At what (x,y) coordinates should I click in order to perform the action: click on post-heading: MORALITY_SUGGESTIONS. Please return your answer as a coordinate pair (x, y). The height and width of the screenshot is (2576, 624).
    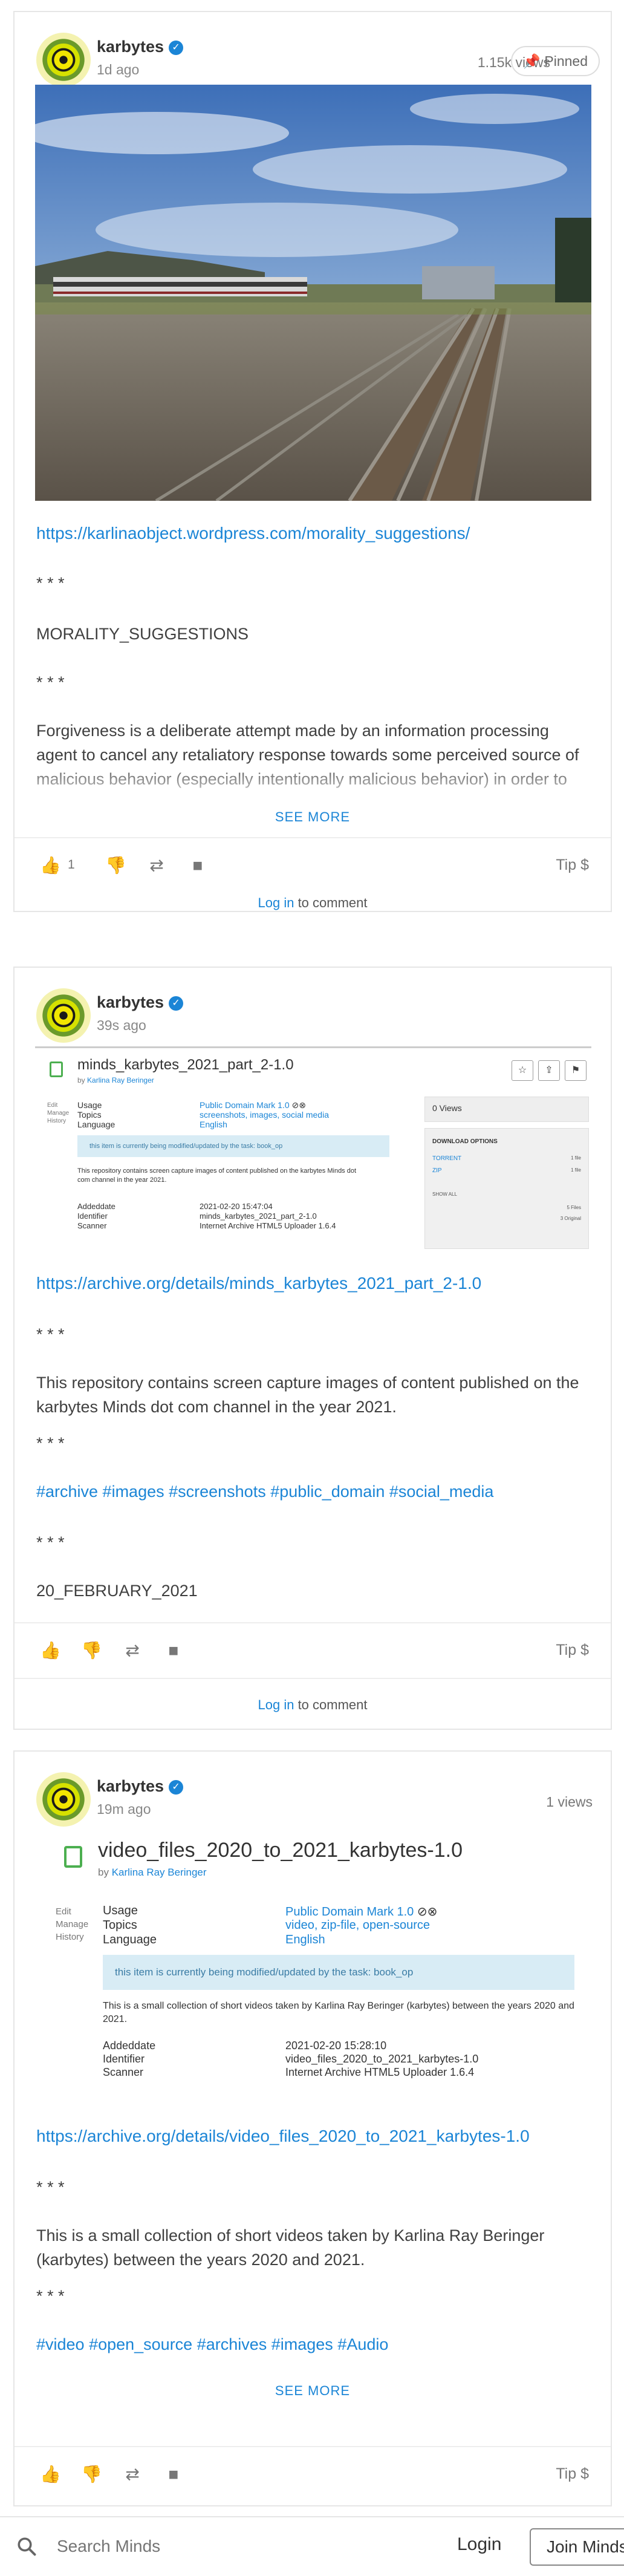
    Looking at the image, I should click on (142, 634).